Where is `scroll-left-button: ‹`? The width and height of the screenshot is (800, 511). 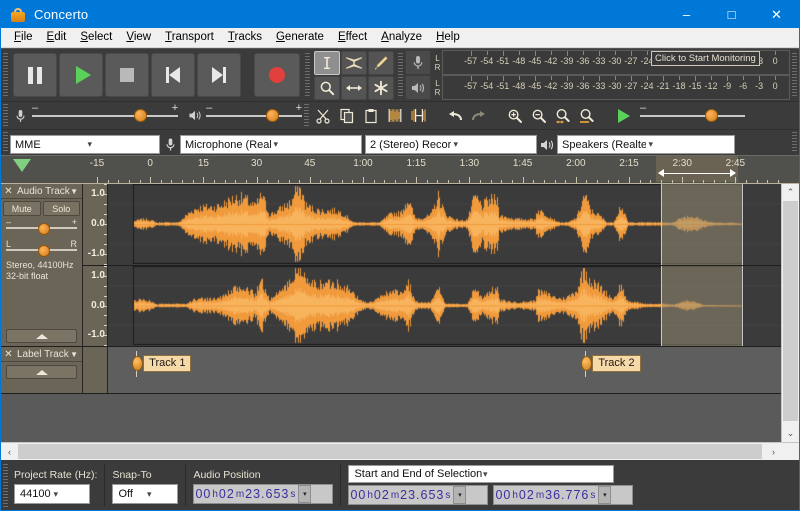
scroll-left-button: ‹ is located at coordinates (9, 451).